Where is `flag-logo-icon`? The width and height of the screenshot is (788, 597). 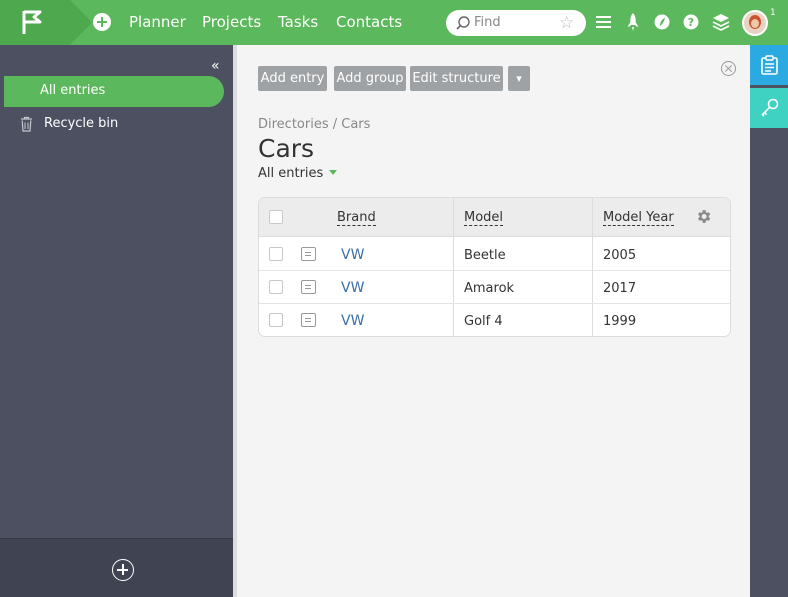
flag-logo-icon is located at coordinates (46, 22).